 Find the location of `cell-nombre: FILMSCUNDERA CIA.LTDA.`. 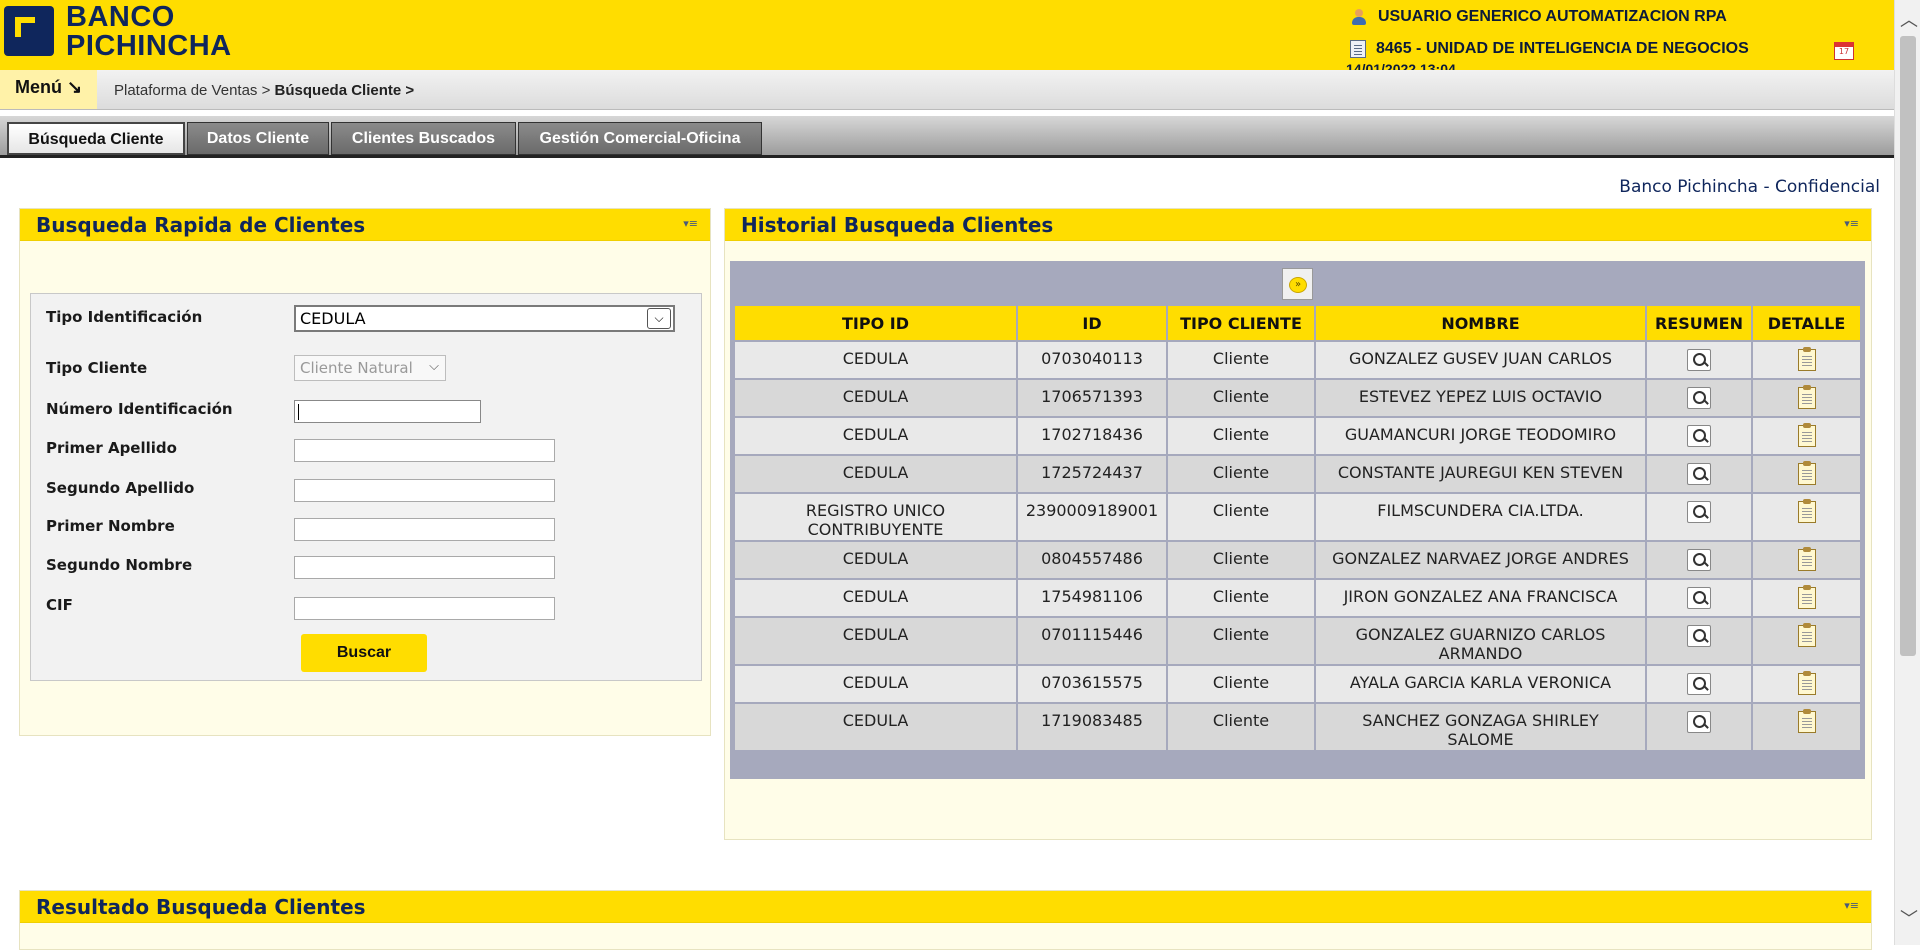

cell-nombre: FILMSCUNDERA CIA.LTDA. is located at coordinates (1480, 517).